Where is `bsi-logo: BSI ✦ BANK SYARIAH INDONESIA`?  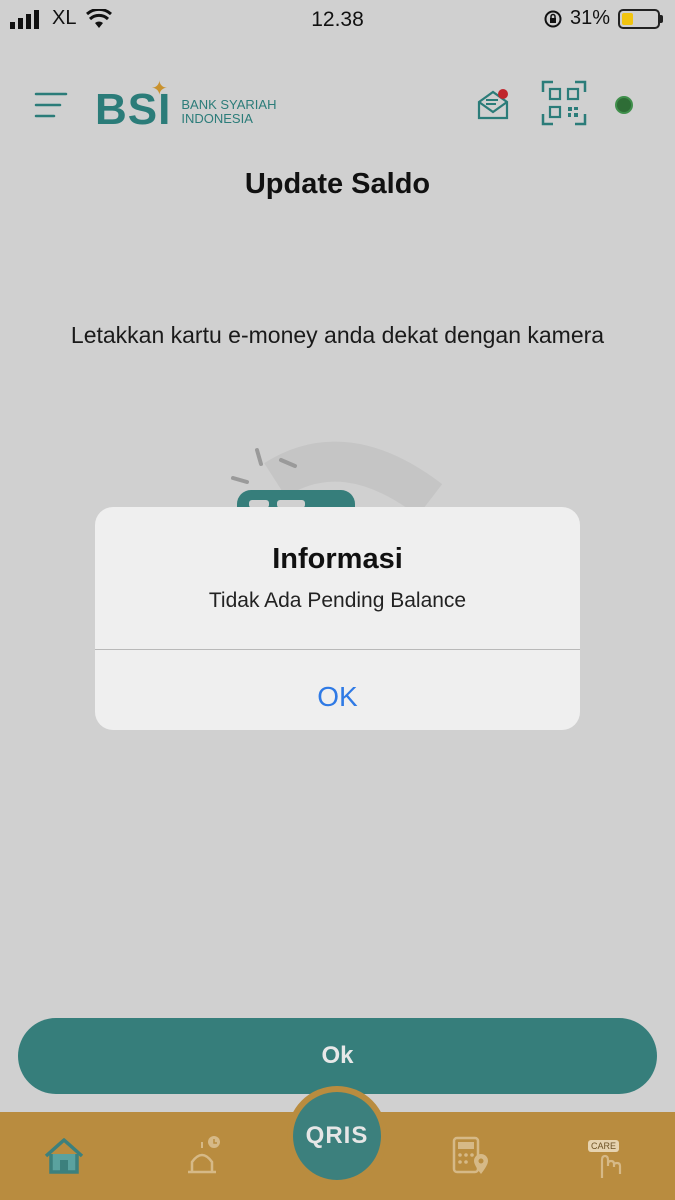
bsi-logo: BSI ✦ BANK SYARIAH INDONESIA is located at coordinates (186, 106).